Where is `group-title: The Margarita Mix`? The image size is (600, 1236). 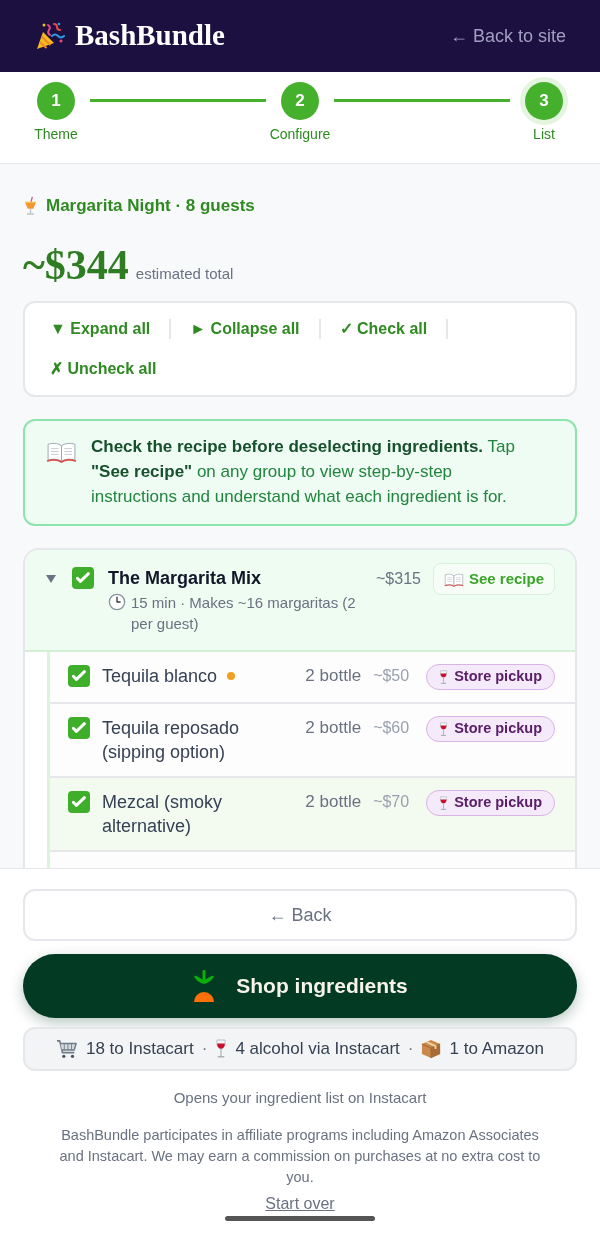
group-title: The Margarita Mix is located at coordinates (185, 578).